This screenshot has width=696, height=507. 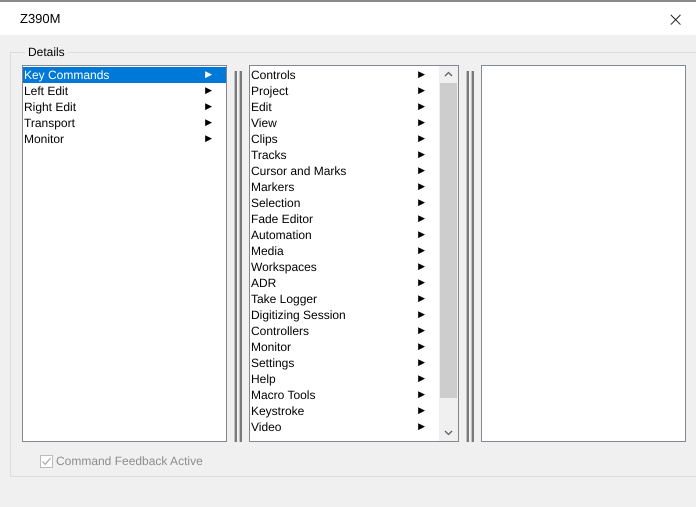 What do you see at coordinates (344, 315) in the screenshot?
I see `list-item: Digitizing Session ▶` at bounding box center [344, 315].